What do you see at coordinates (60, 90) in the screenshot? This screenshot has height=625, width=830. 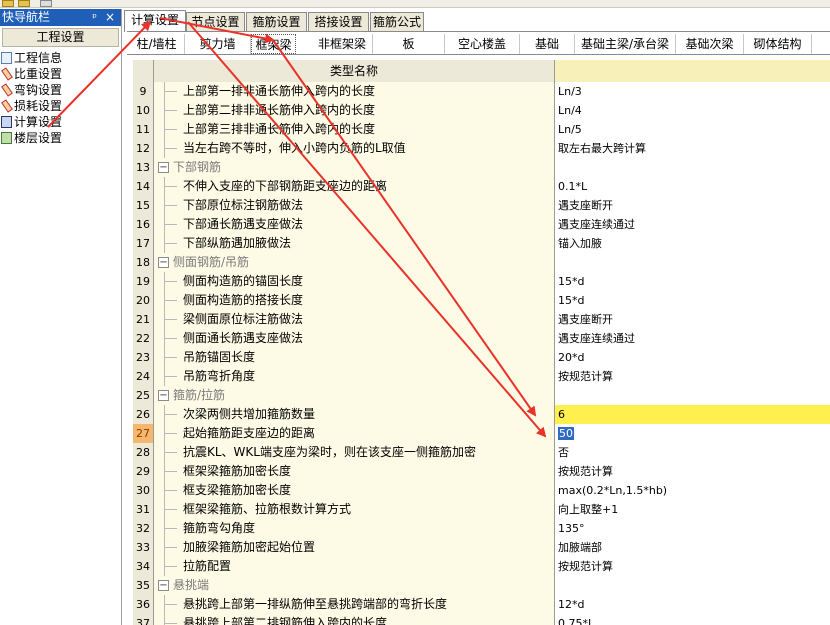 I see `nav-item: 弯钩设置` at bounding box center [60, 90].